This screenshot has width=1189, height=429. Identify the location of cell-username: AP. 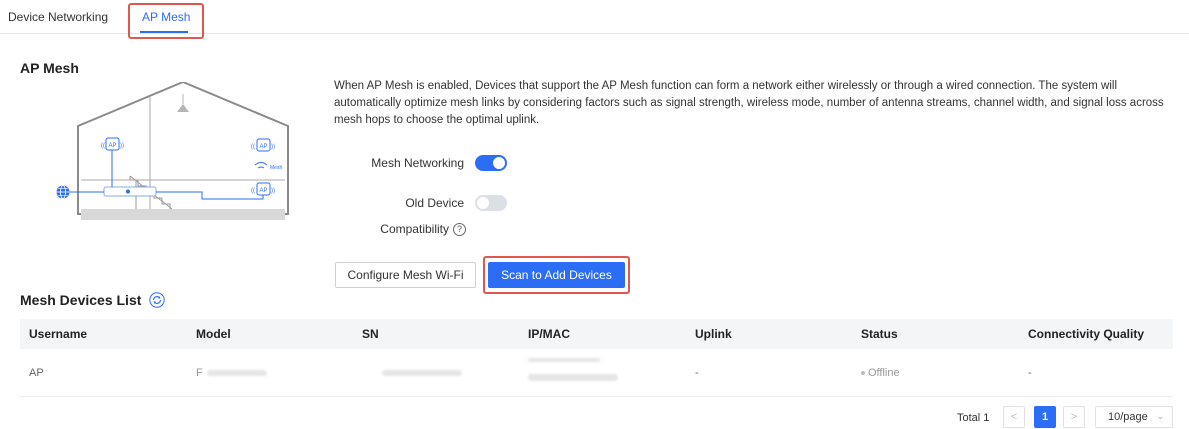
(36, 372).